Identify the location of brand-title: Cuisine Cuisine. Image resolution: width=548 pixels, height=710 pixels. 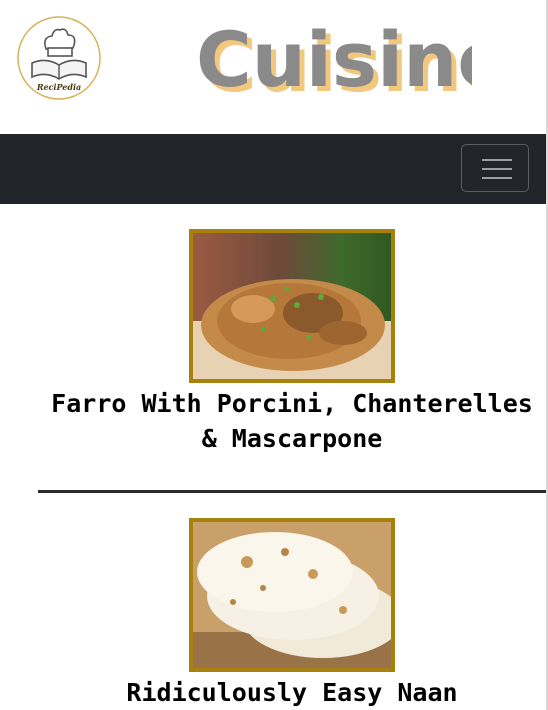
(353, 62).